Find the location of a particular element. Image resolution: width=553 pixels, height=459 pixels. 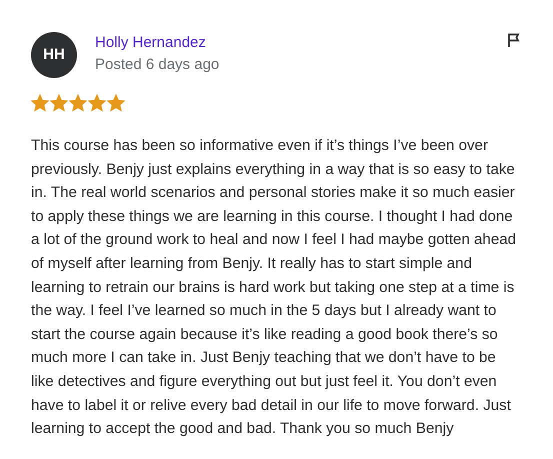

flag-icon is located at coordinates (514, 40).